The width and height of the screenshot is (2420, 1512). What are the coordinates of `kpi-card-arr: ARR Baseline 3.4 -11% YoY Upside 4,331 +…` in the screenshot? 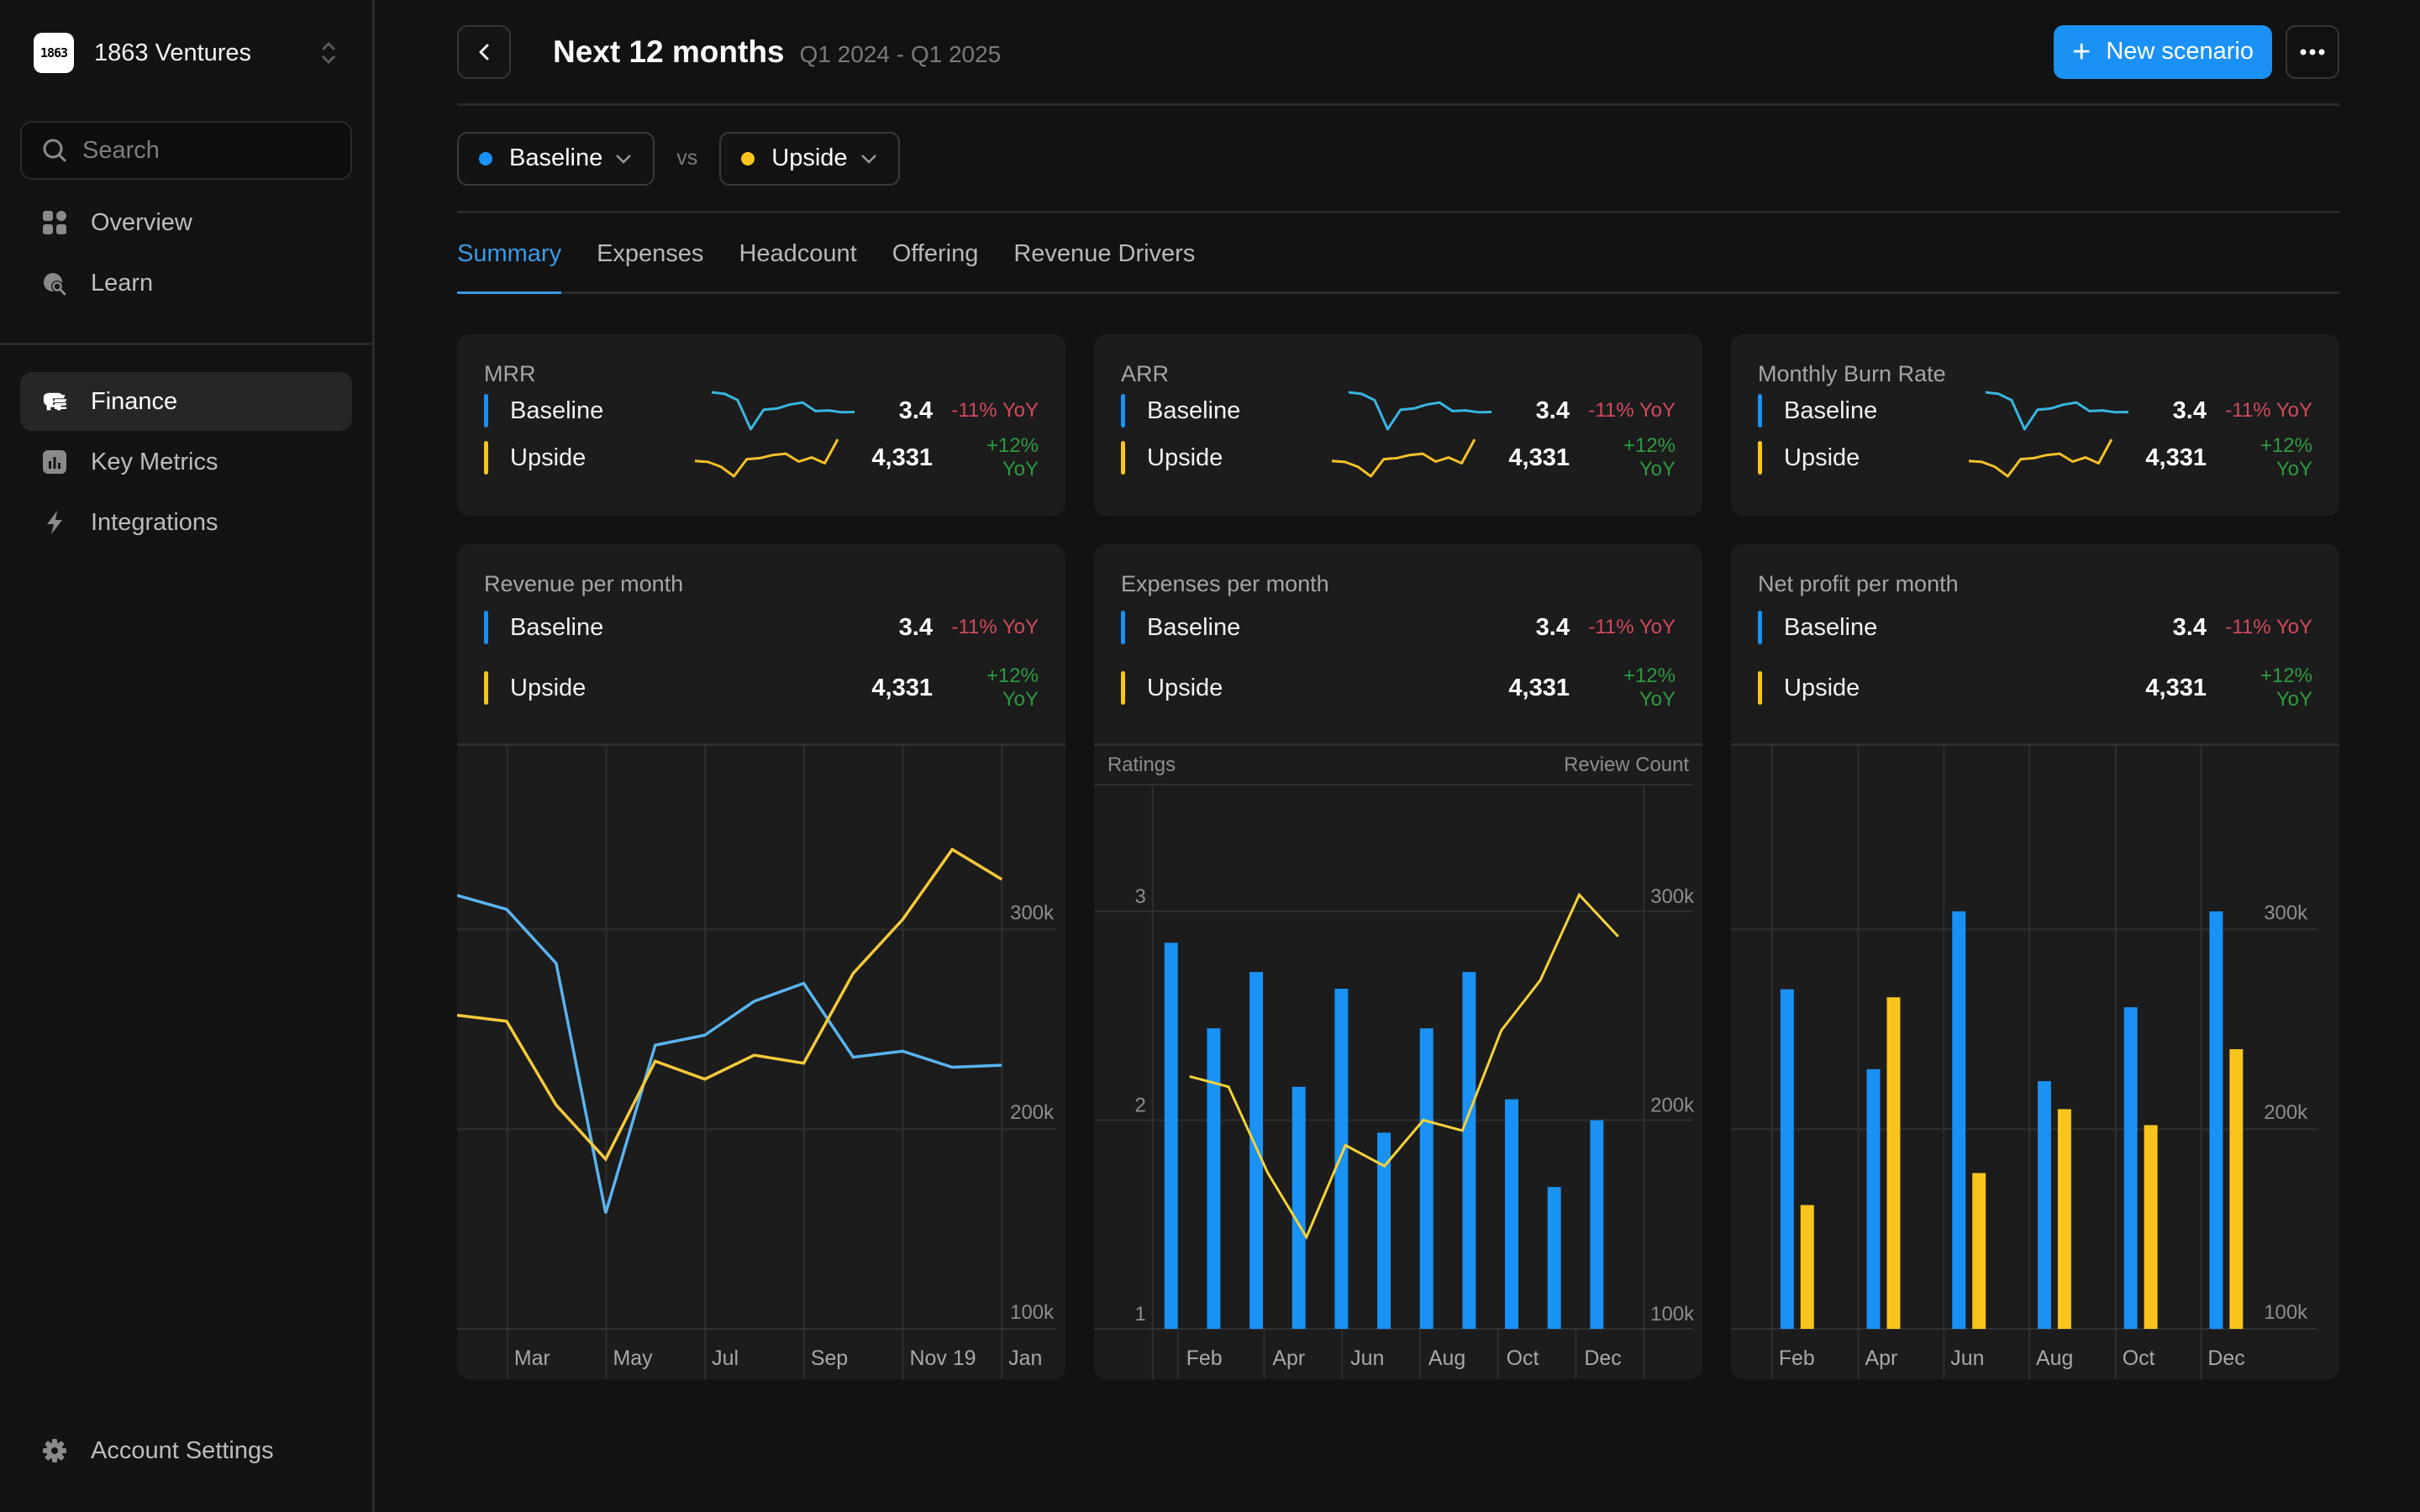 It's located at (1398, 425).